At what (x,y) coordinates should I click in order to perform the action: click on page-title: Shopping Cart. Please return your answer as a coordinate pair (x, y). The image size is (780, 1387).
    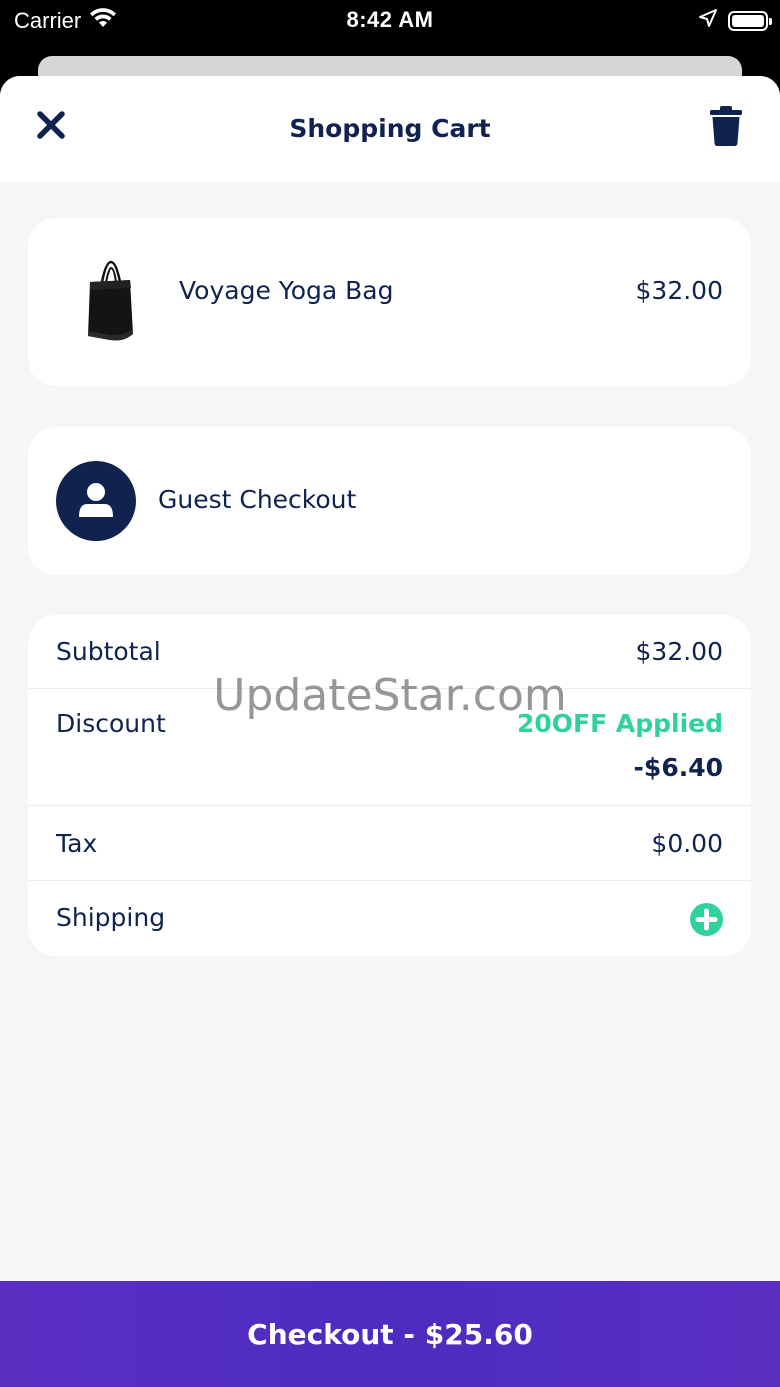
    Looking at the image, I should click on (390, 128).